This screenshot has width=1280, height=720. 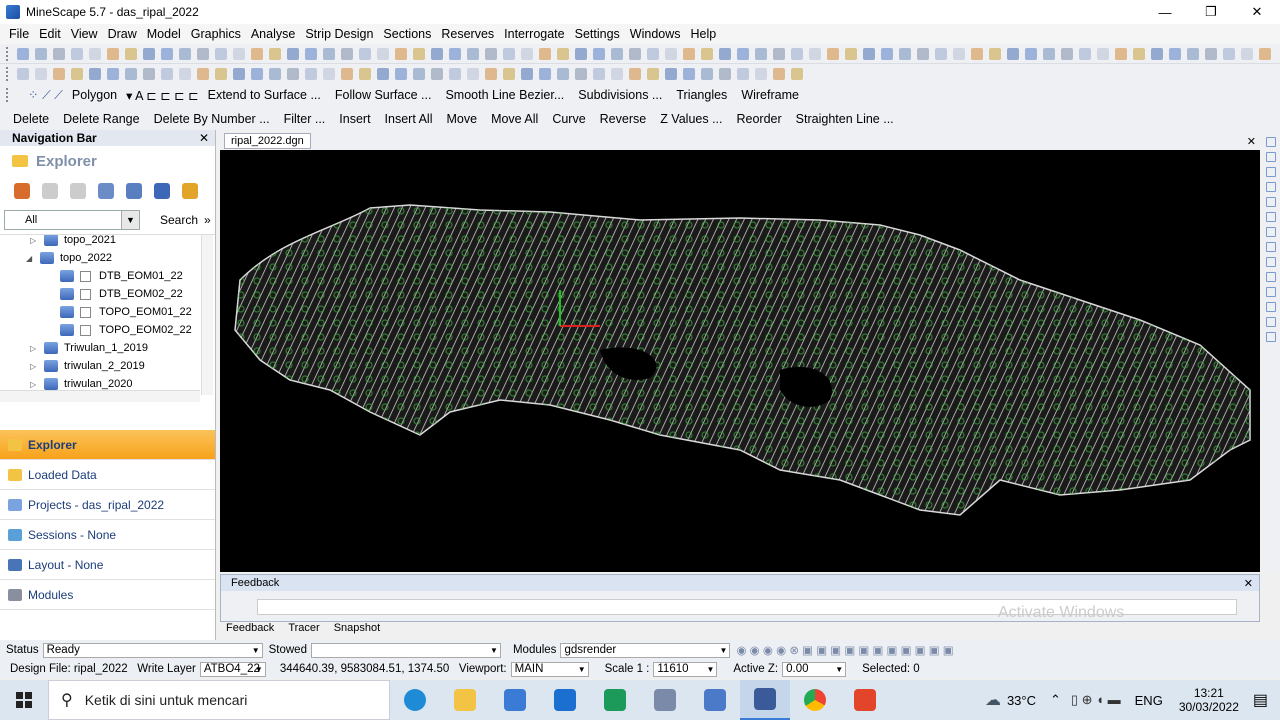 What do you see at coordinates (121, 276) in the screenshot?
I see `tree-node: DTB_EOM01_22` at bounding box center [121, 276].